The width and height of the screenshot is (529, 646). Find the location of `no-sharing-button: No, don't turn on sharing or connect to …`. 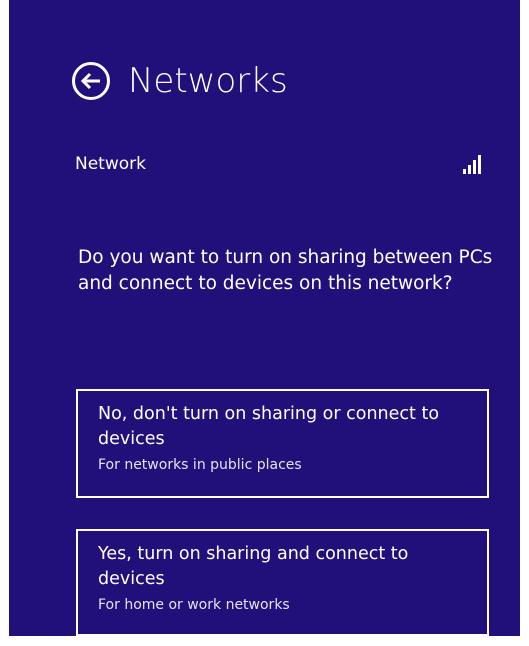

no-sharing-button: No, don't turn on sharing or connect to … is located at coordinates (282, 443).